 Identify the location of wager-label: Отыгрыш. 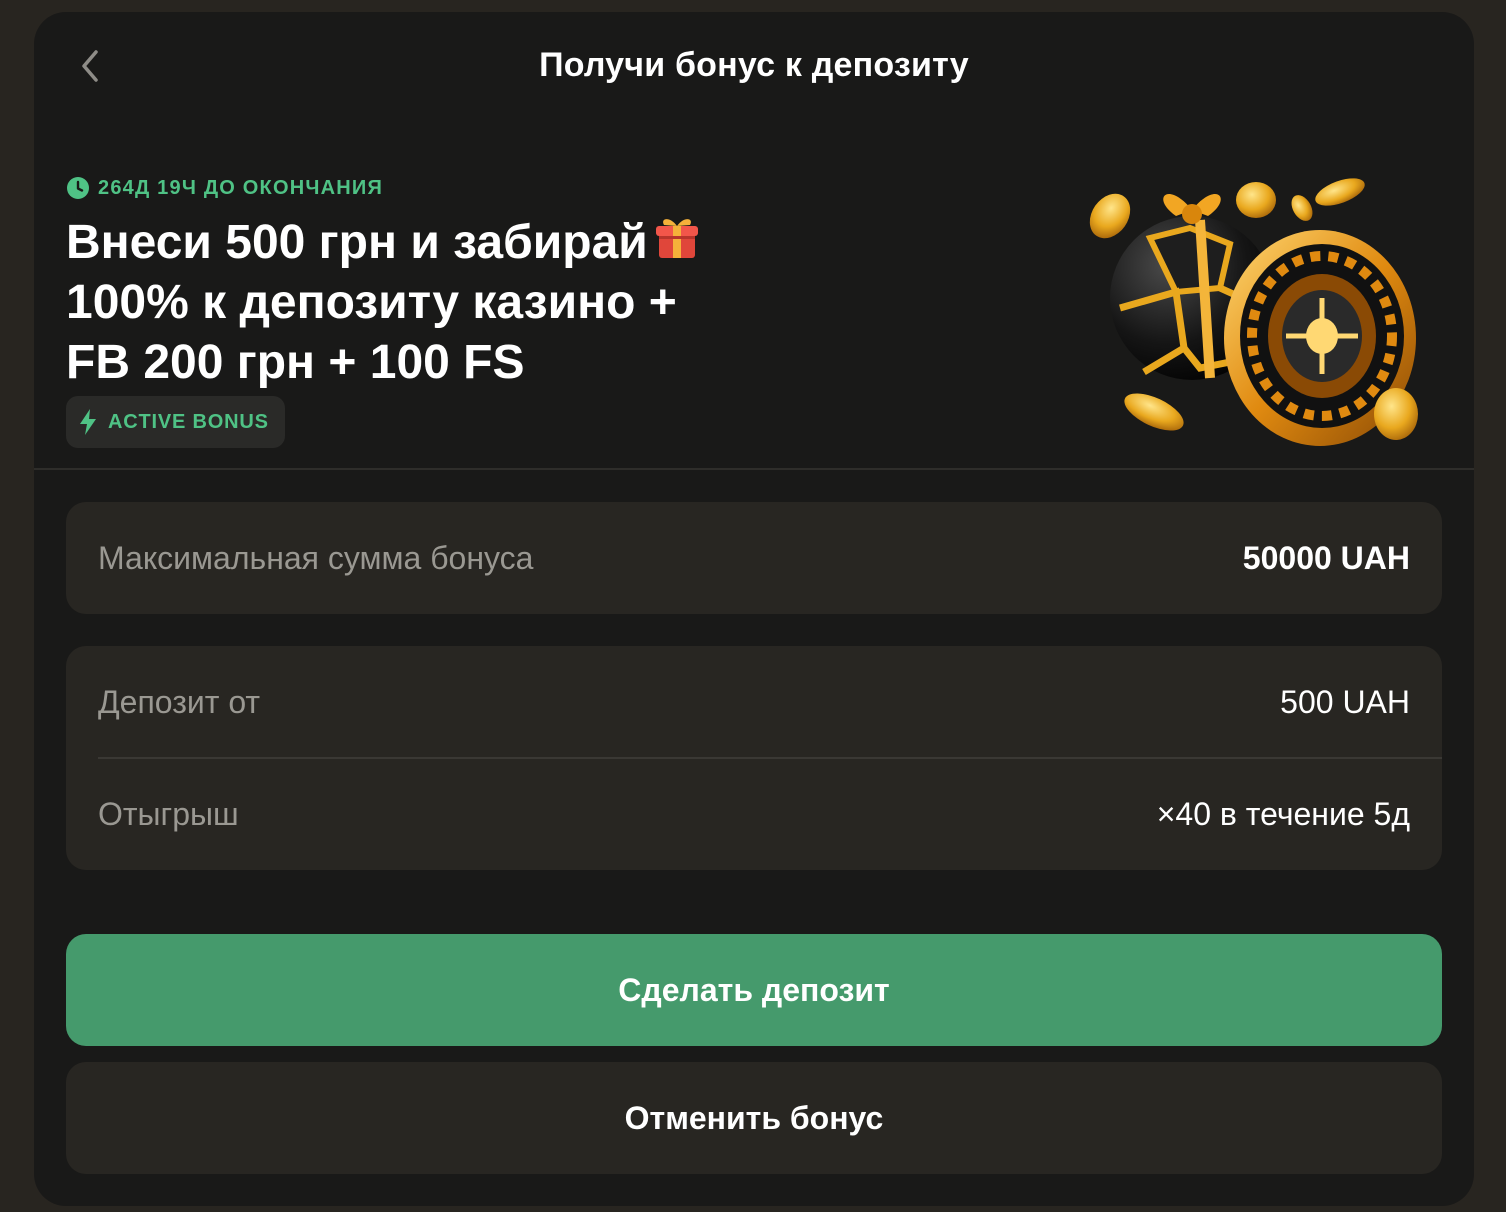
(168, 813).